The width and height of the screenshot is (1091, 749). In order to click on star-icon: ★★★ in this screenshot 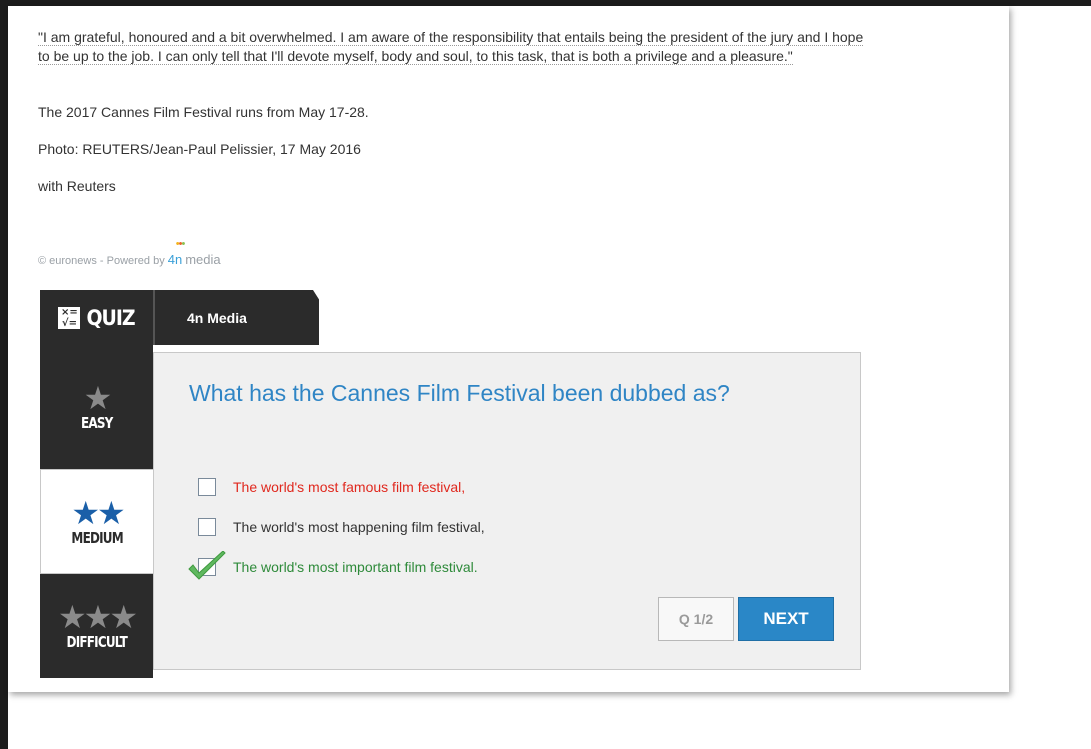, I will do `click(97, 617)`.